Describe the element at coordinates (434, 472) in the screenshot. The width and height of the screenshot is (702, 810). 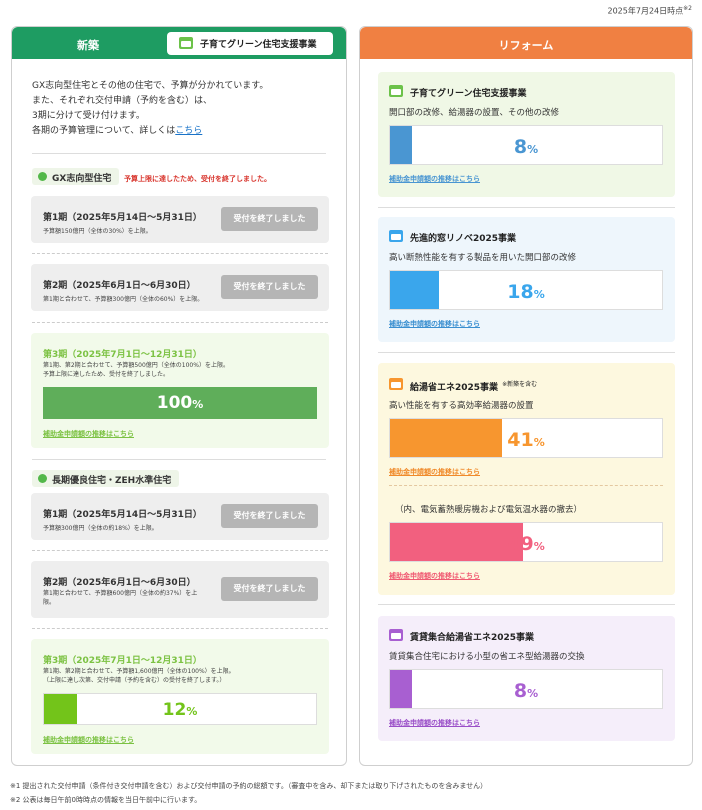
I see `water-heater-history-link: 補助金申請額の推移はこちら` at that location.